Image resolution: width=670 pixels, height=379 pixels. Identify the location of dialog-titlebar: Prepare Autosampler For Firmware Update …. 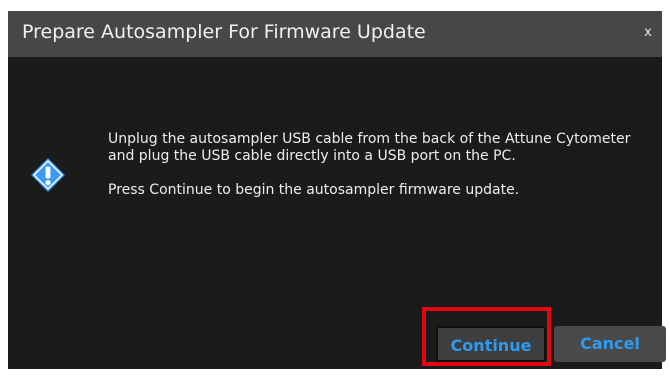
(335, 34).